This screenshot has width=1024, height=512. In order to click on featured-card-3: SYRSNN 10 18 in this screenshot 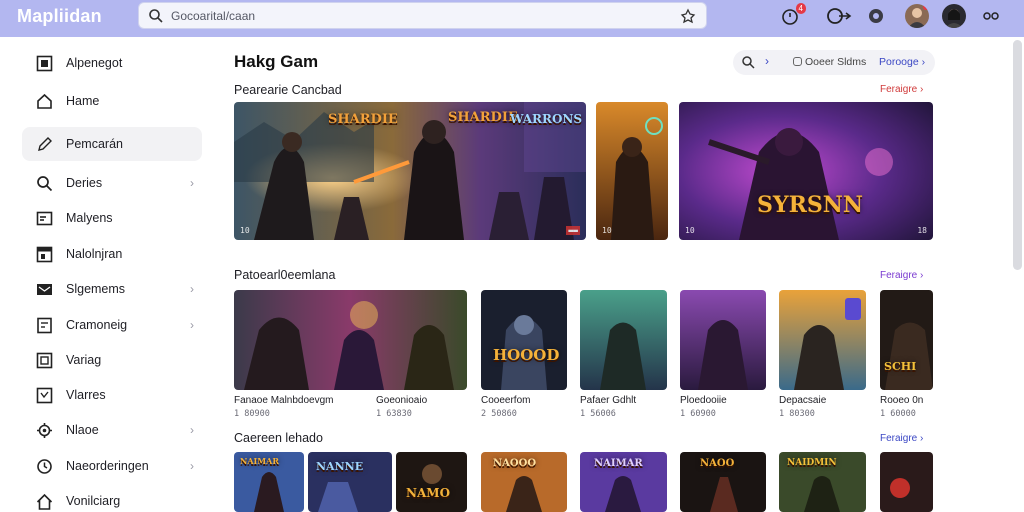, I will do `click(806, 171)`.